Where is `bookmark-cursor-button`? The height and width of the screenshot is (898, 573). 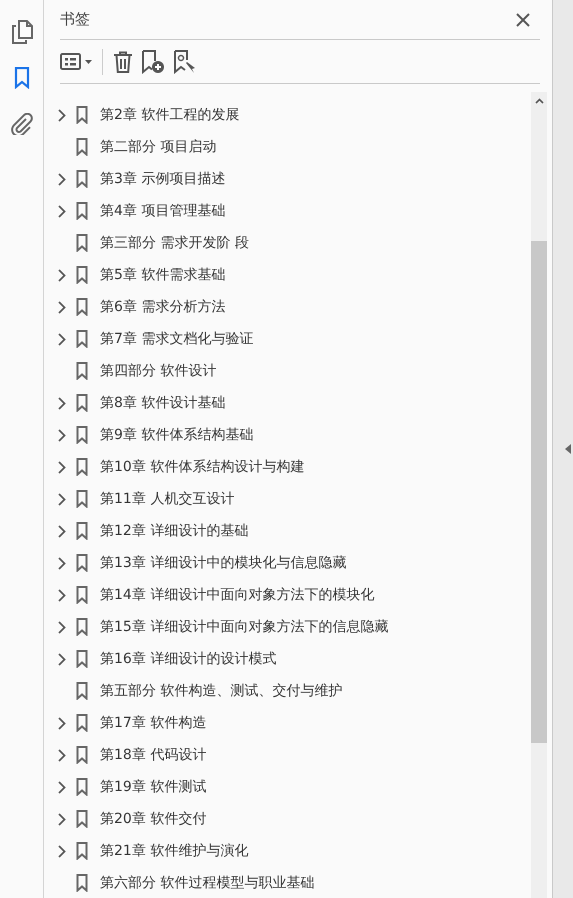
bookmark-cursor-button is located at coordinates (185, 62).